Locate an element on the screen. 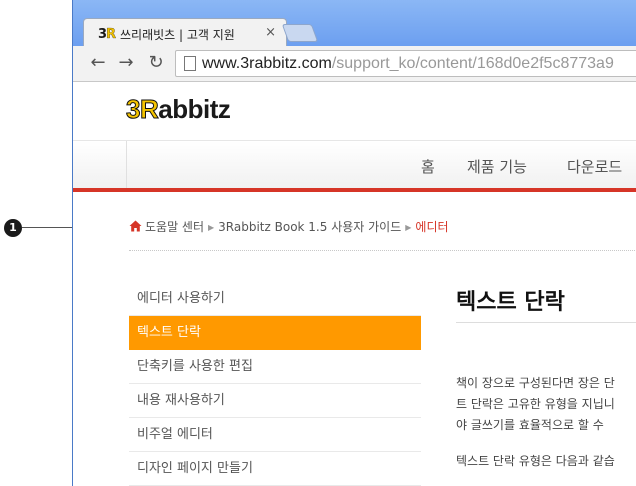  sidebar-item-shortcut-editing: 단축키를 사용한 편집 is located at coordinates (275, 367).